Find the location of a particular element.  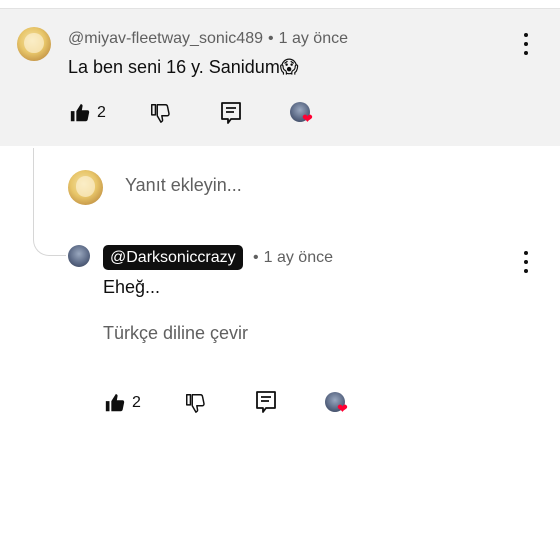

reply-like-count: 2 is located at coordinates (136, 402).